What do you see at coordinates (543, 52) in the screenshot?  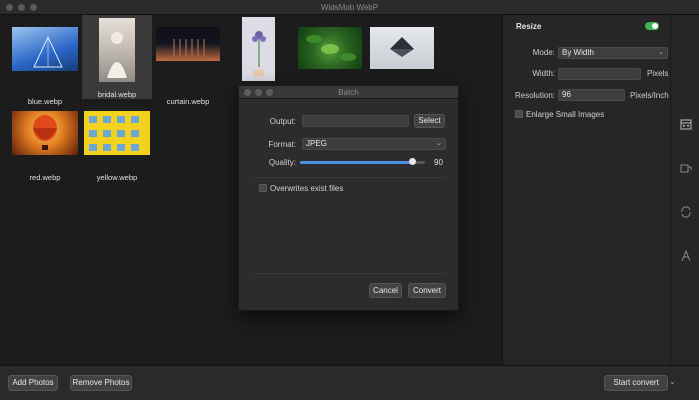 I see `mode-label: Mode:` at bounding box center [543, 52].